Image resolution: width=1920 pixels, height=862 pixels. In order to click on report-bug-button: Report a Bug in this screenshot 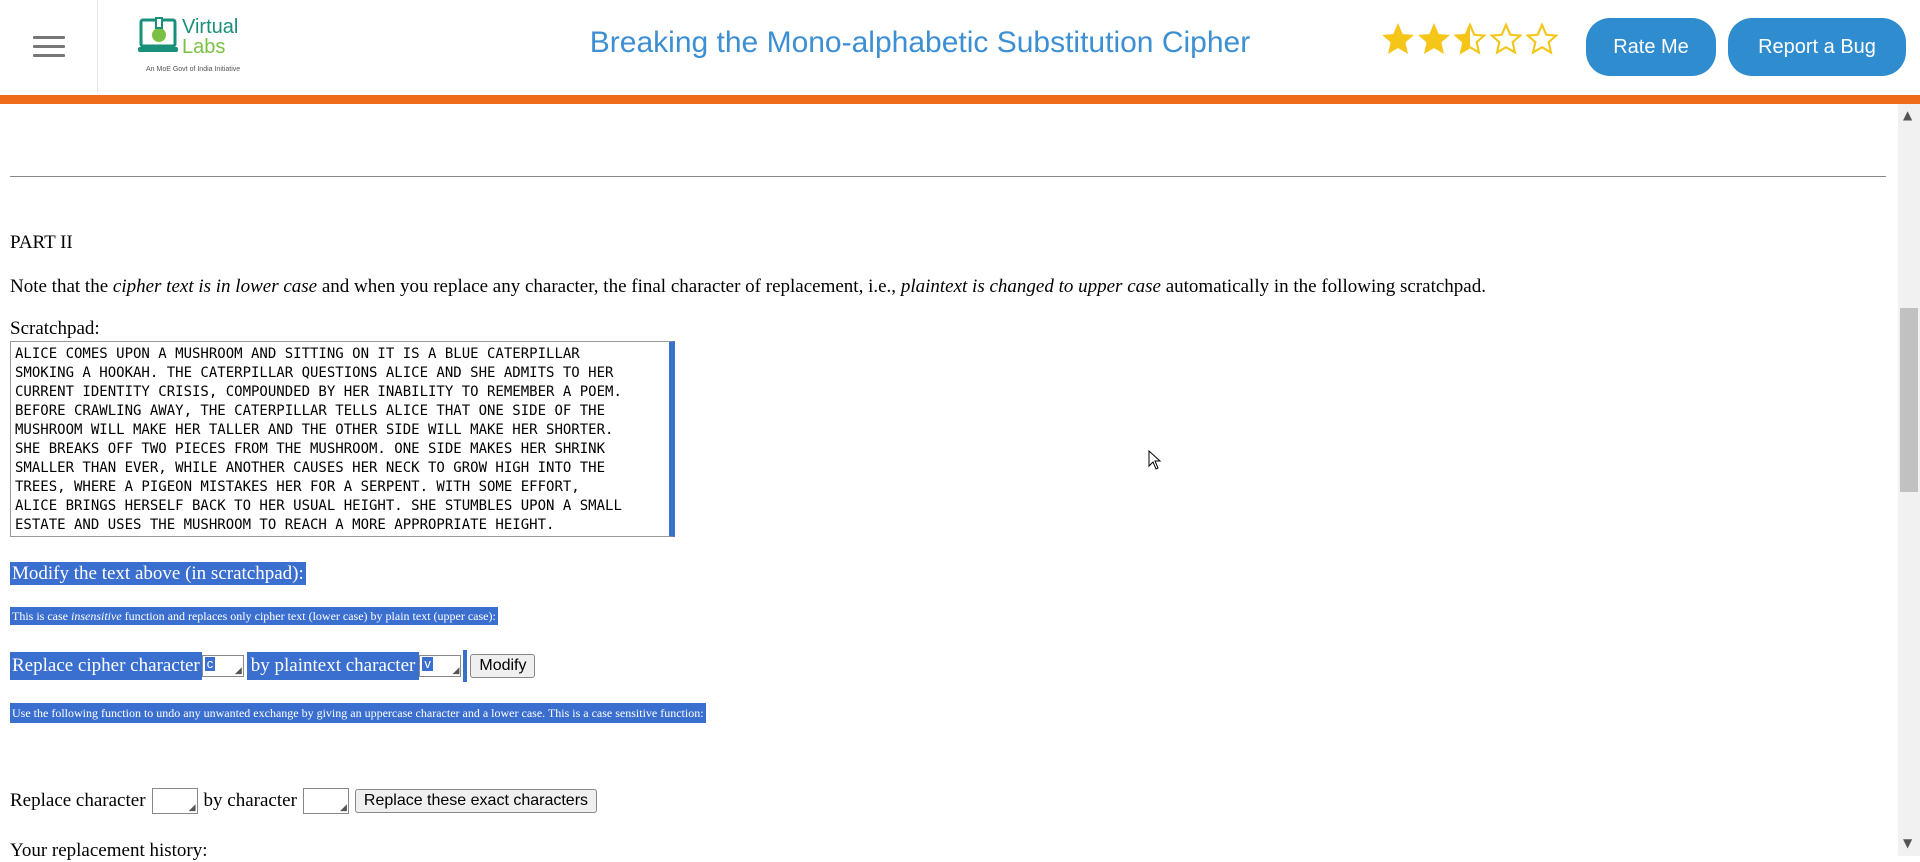, I will do `click(1817, 47)`.